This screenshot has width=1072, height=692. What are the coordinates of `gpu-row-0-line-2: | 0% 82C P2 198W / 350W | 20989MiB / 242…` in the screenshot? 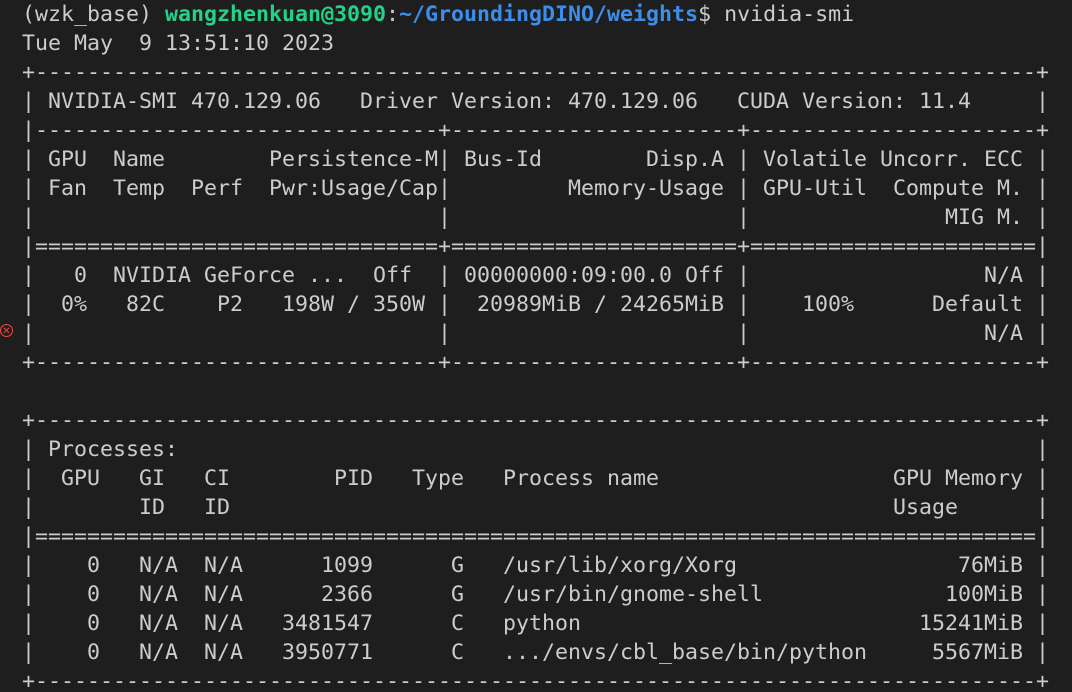 It's located at (536, 304).